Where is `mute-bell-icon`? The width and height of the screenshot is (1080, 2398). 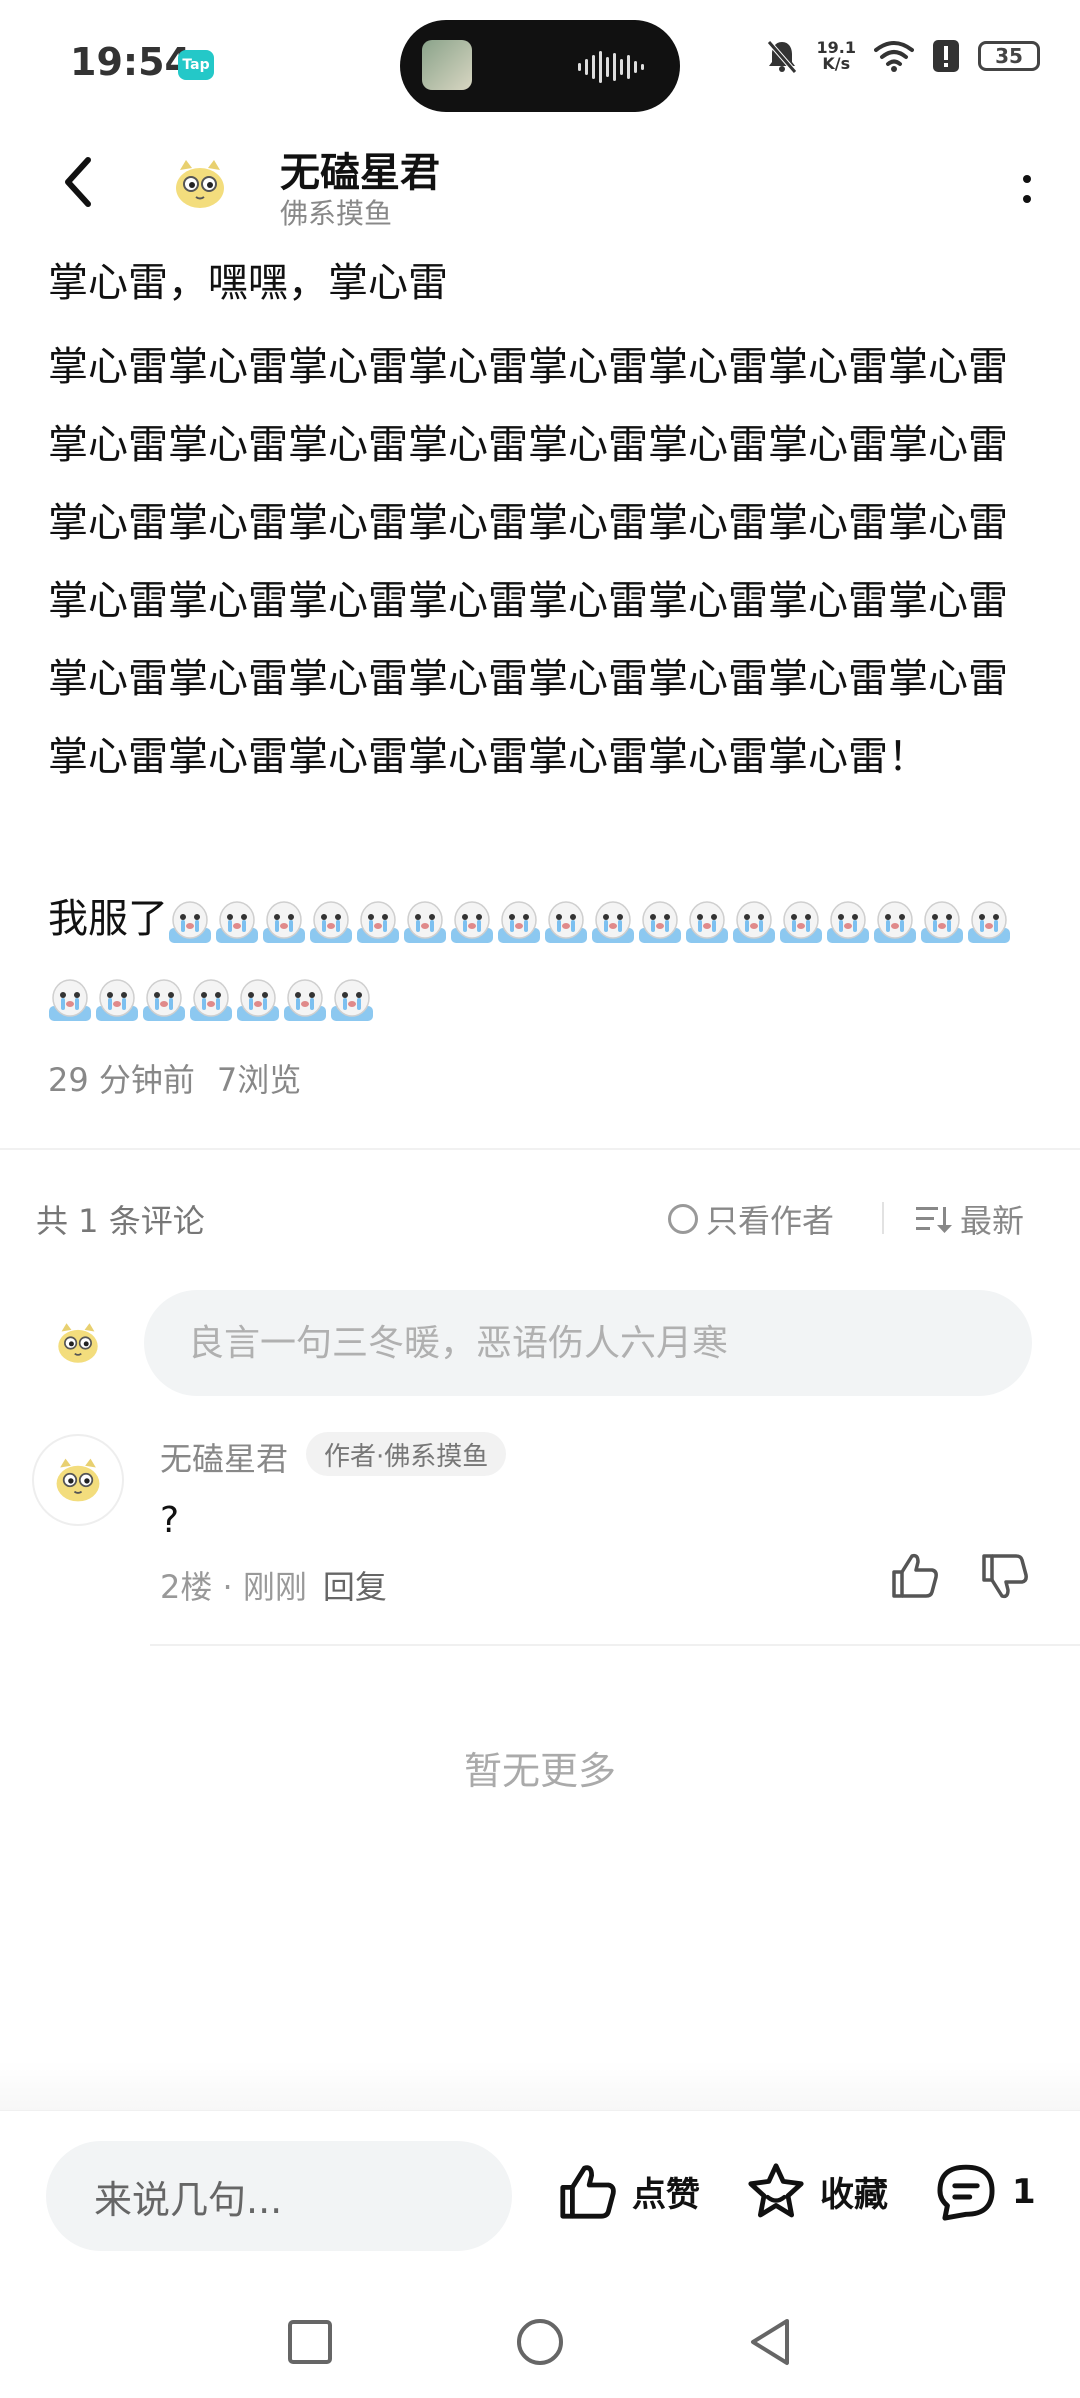 mute-bell-icon is located at coordinates (781, 57).